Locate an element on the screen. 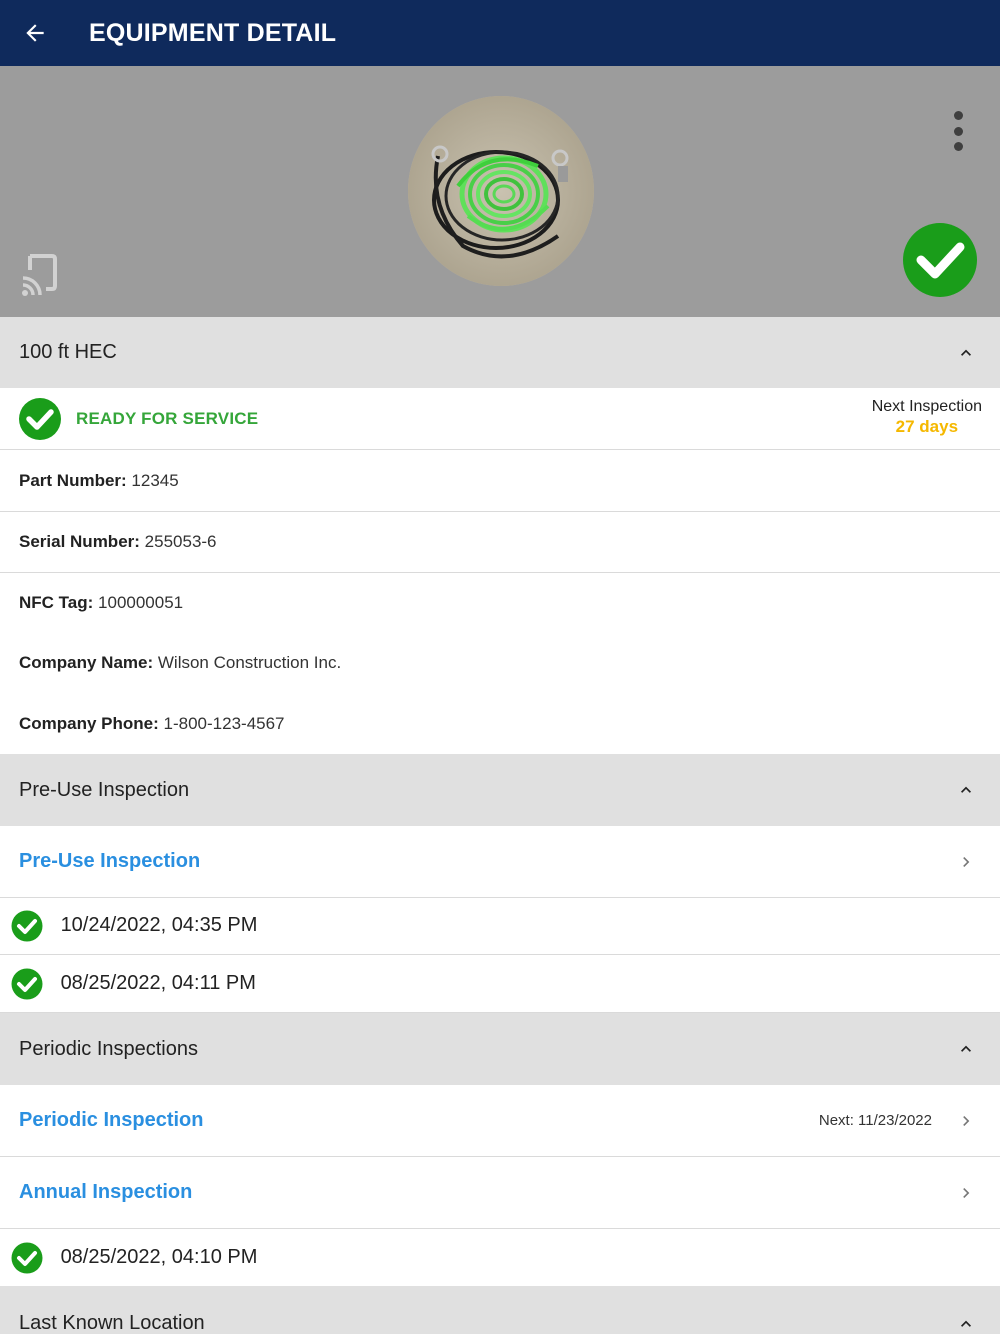 The height and width of the screenshot is (1334, 1000). more-vertical-icon is located at coordinates (958, 115).